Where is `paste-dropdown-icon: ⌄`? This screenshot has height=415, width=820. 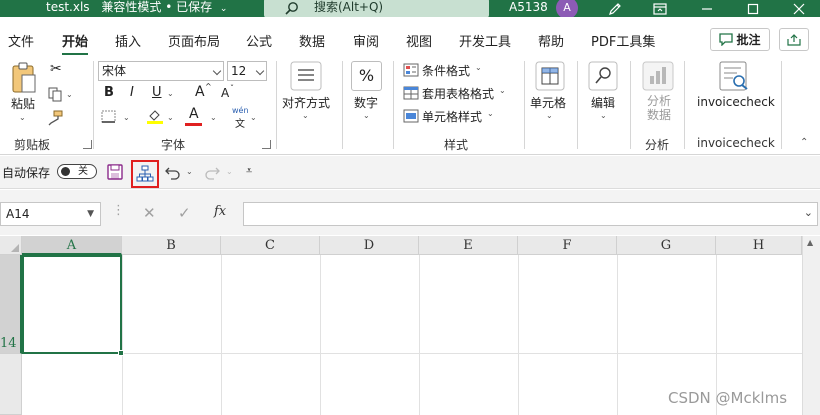
paste-dropdown-icon: ⌄ is located at coordinates (22, 117).